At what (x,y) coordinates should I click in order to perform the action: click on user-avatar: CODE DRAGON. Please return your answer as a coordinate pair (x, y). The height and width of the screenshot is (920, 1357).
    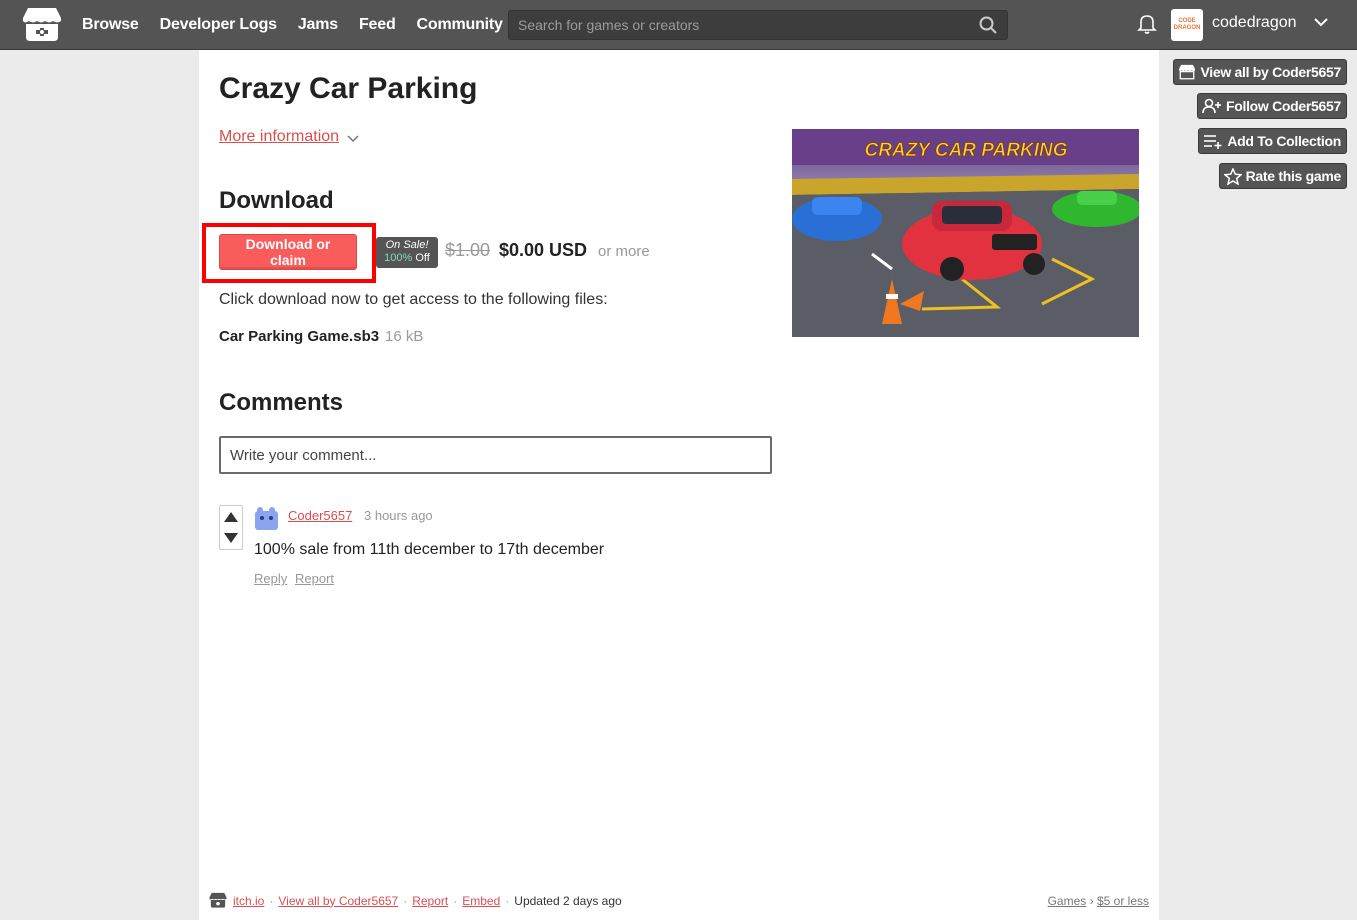
    Looking at the image, I should click on (1187, 25).